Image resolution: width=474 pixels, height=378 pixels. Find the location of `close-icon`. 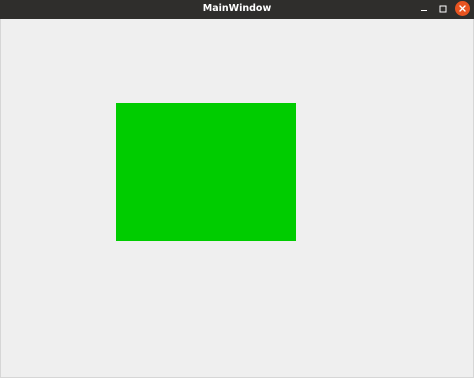

close-icon is located at coordinates (462, 8).